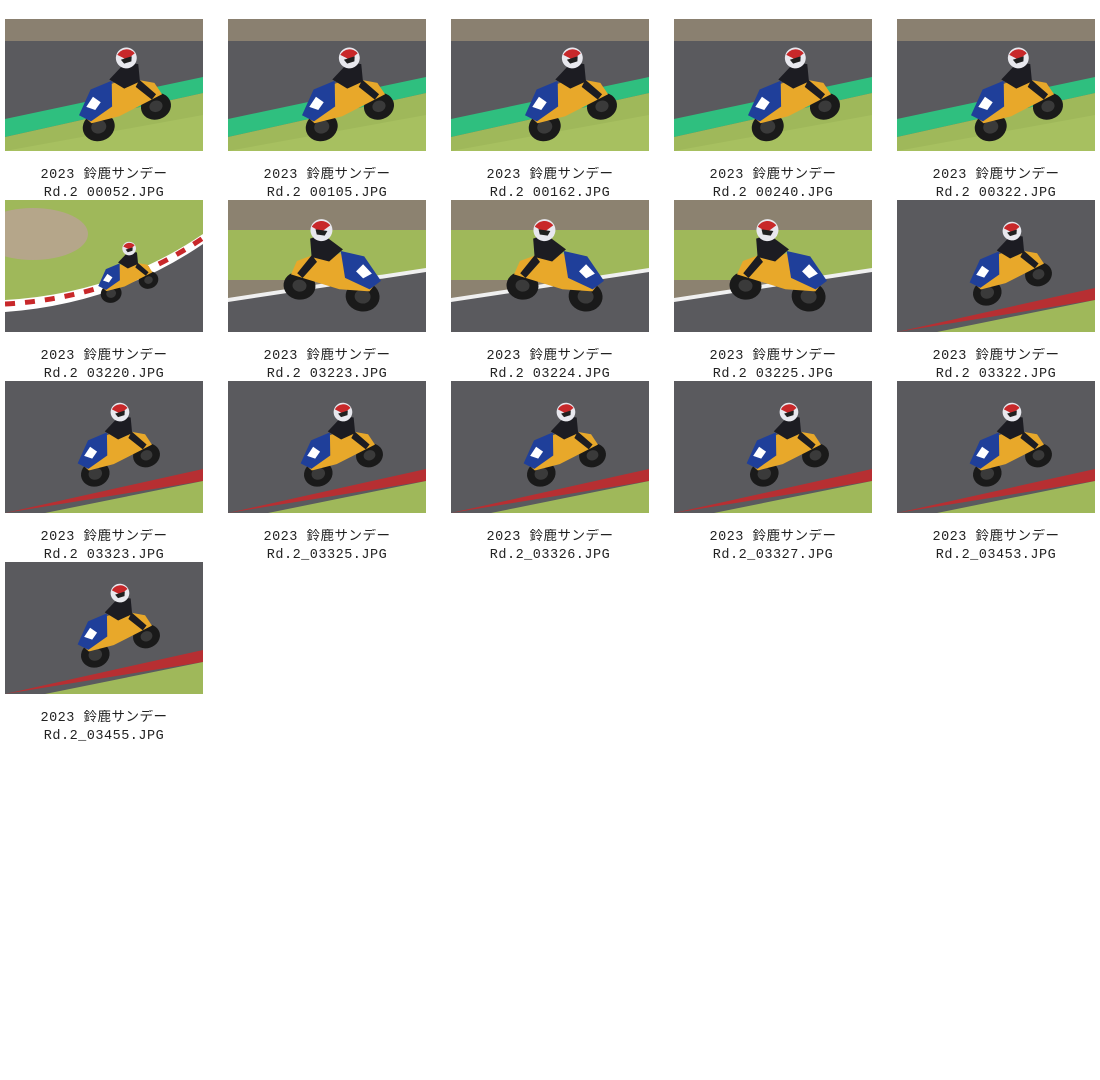 This screenshot has width=1100, height=1080. Describe the element at coordinates (773, 185) in the screenshot. I see `photo-caption: 2023 鈴鹿サンデー Rd.2 00240.JPG` at that location.